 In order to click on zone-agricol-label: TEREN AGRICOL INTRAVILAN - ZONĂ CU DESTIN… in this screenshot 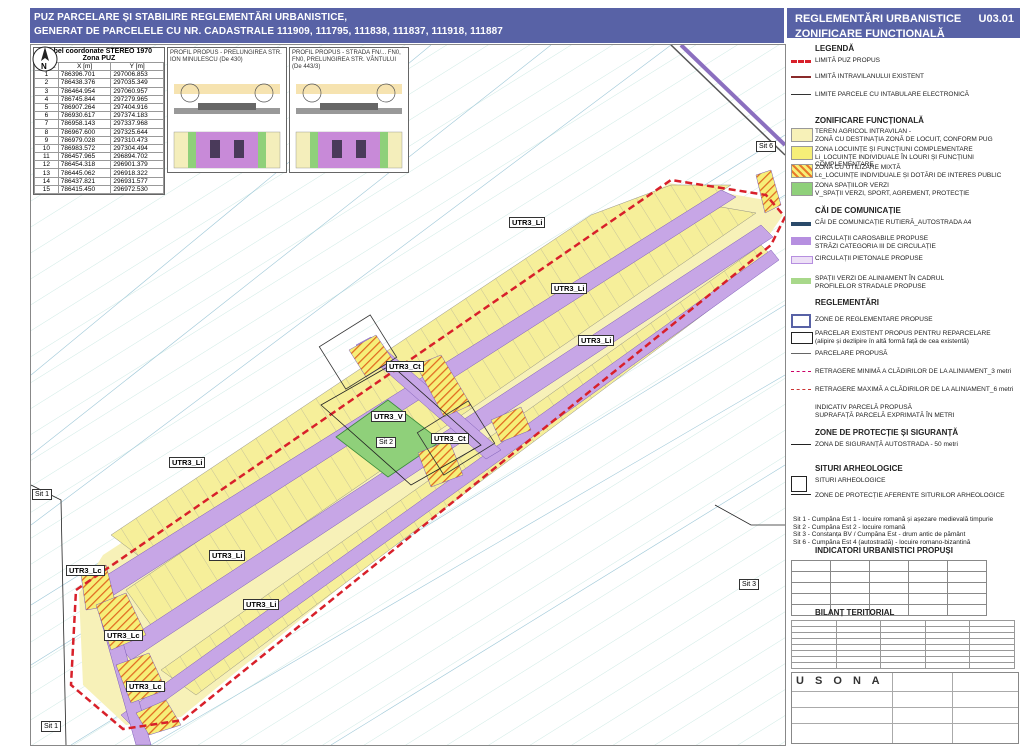, I will do `click(917, 135)`.